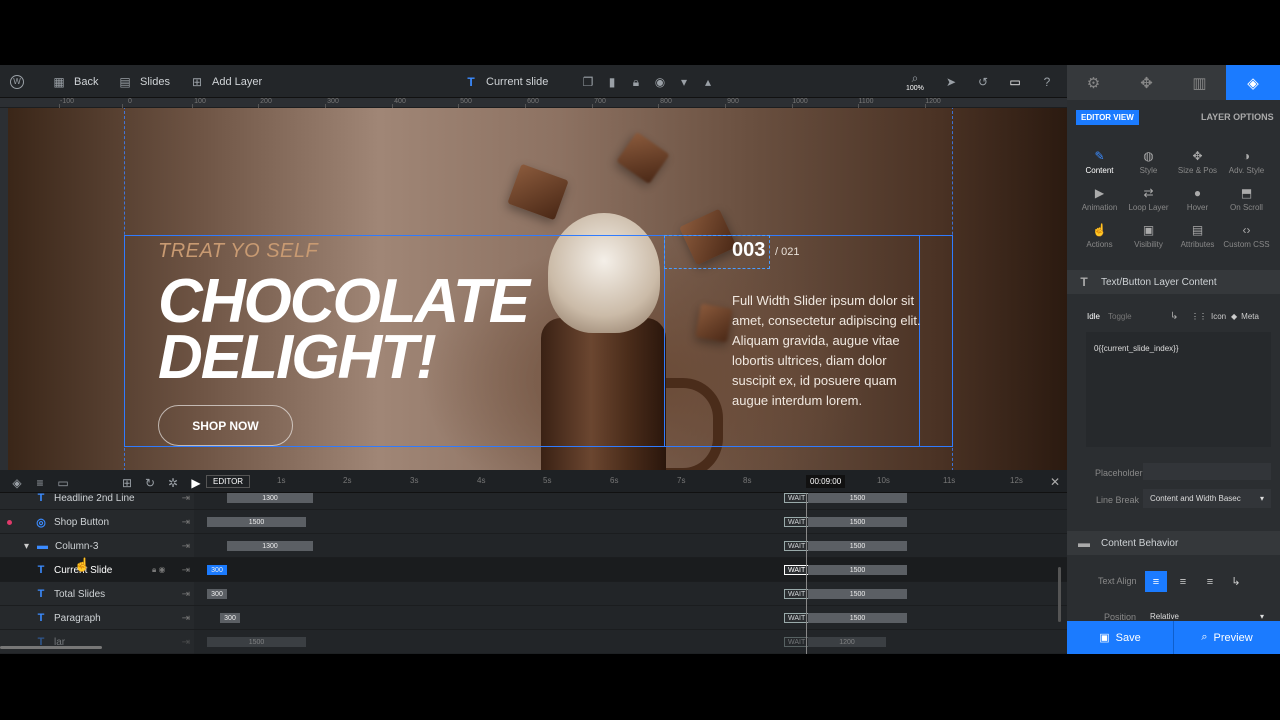  What do you see at coordinates (1059, 594) in the screenshot?
I see `vertical-scrollbar` at bounding box center [1059, 594].